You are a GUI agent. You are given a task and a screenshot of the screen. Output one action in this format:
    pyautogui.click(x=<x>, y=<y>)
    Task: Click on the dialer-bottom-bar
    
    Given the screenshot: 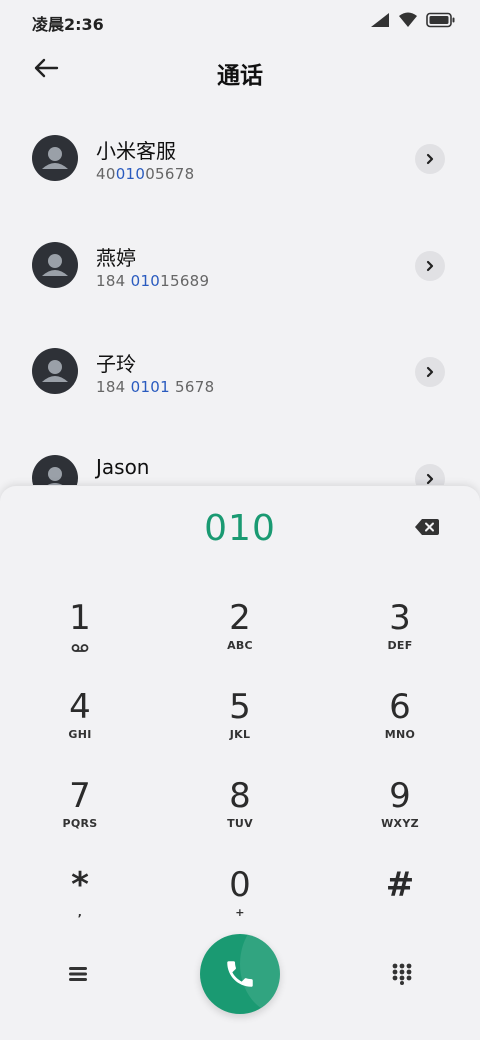 What is the action you would take?
    pyautogui.click(x=240, y=979)
    